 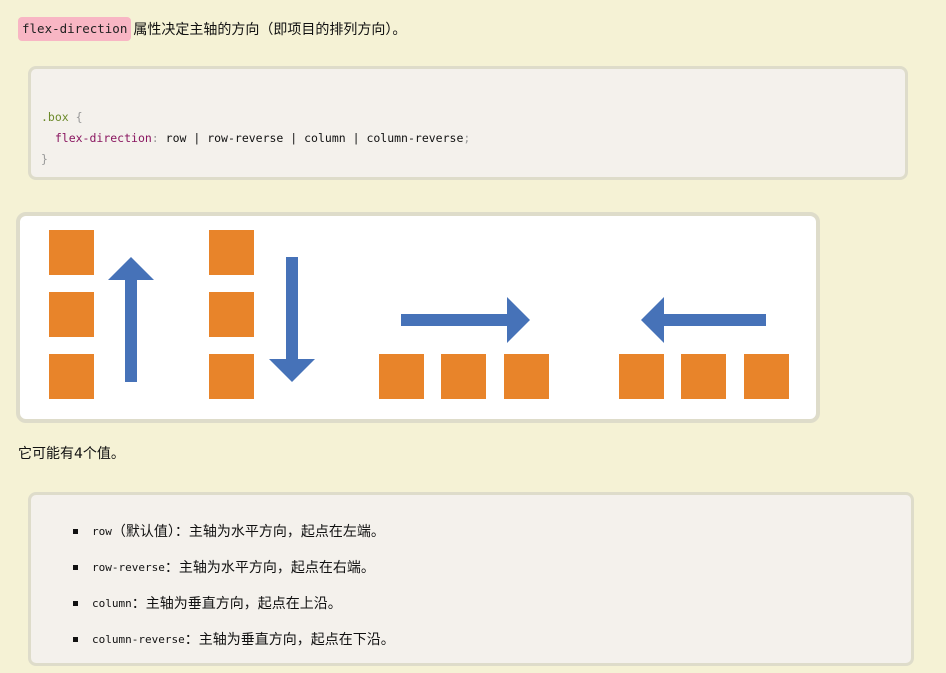 I want to click on code-colon: :, so click(x=155, y=138).